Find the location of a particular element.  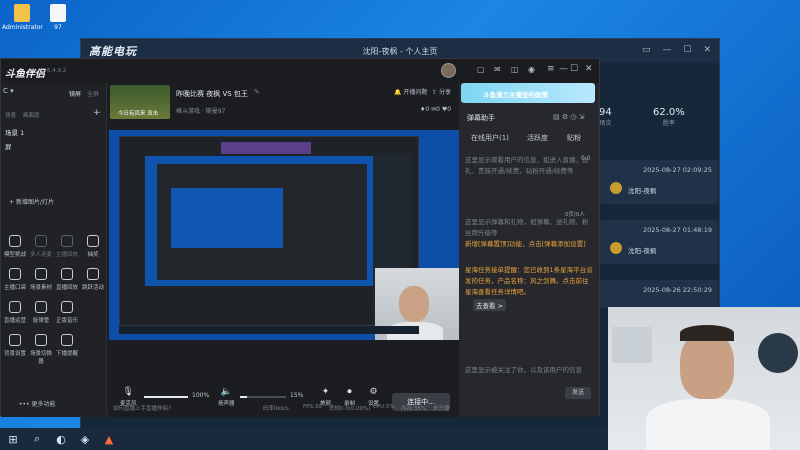

mail-icon: ✉ is located at coordinates (497, 69).